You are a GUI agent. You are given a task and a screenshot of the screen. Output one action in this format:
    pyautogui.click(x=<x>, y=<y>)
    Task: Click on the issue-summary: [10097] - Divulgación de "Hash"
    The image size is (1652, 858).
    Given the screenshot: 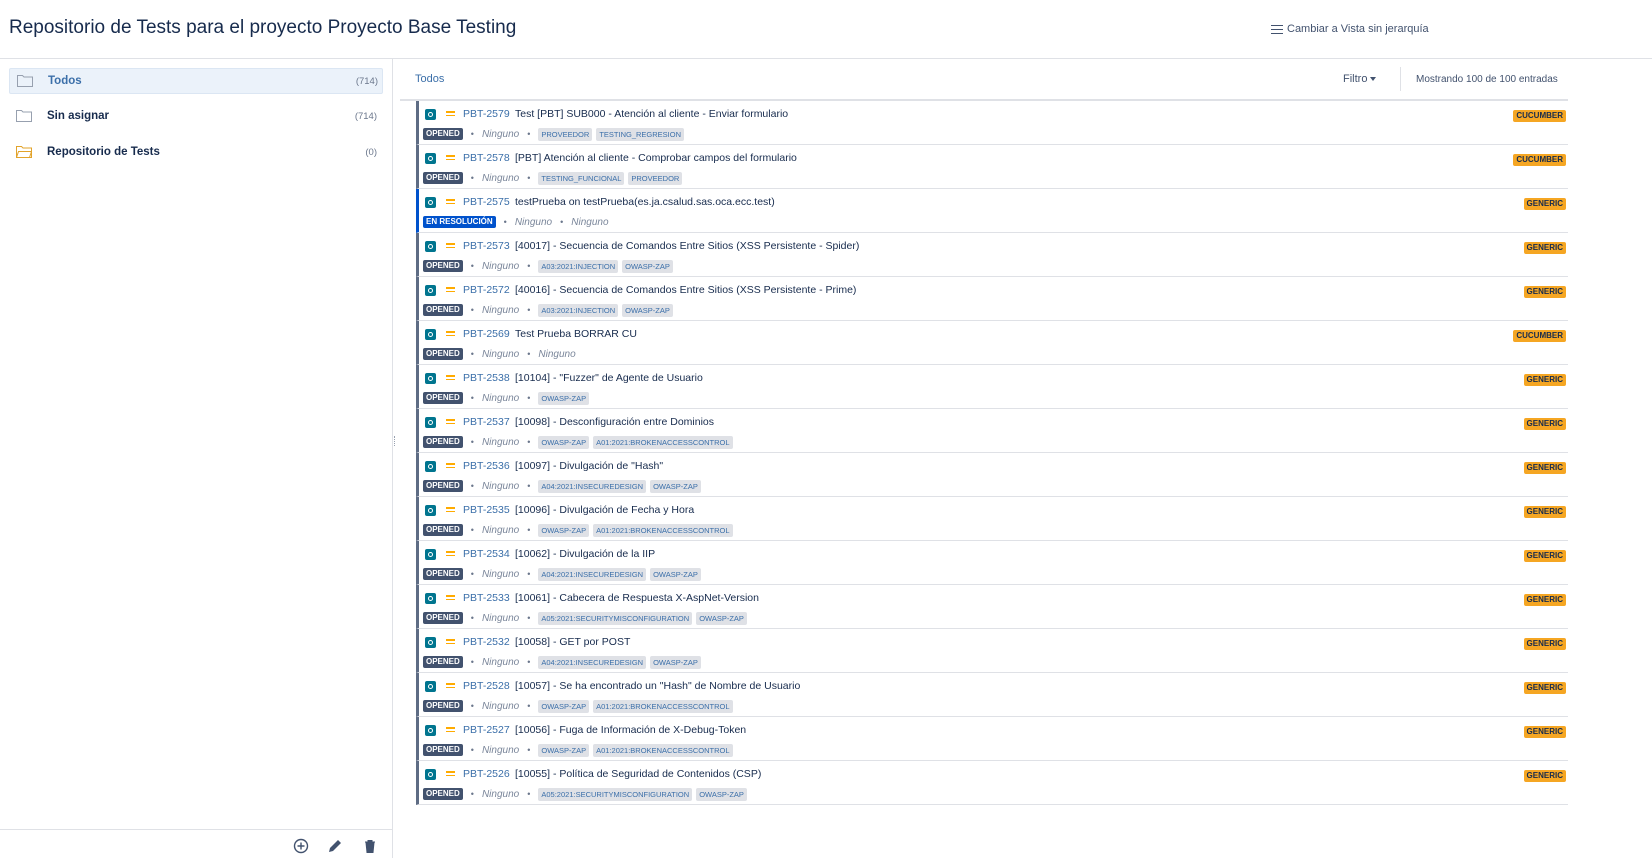 What is the action you would take?
    pyautogui.click(x=589, y=466)
    